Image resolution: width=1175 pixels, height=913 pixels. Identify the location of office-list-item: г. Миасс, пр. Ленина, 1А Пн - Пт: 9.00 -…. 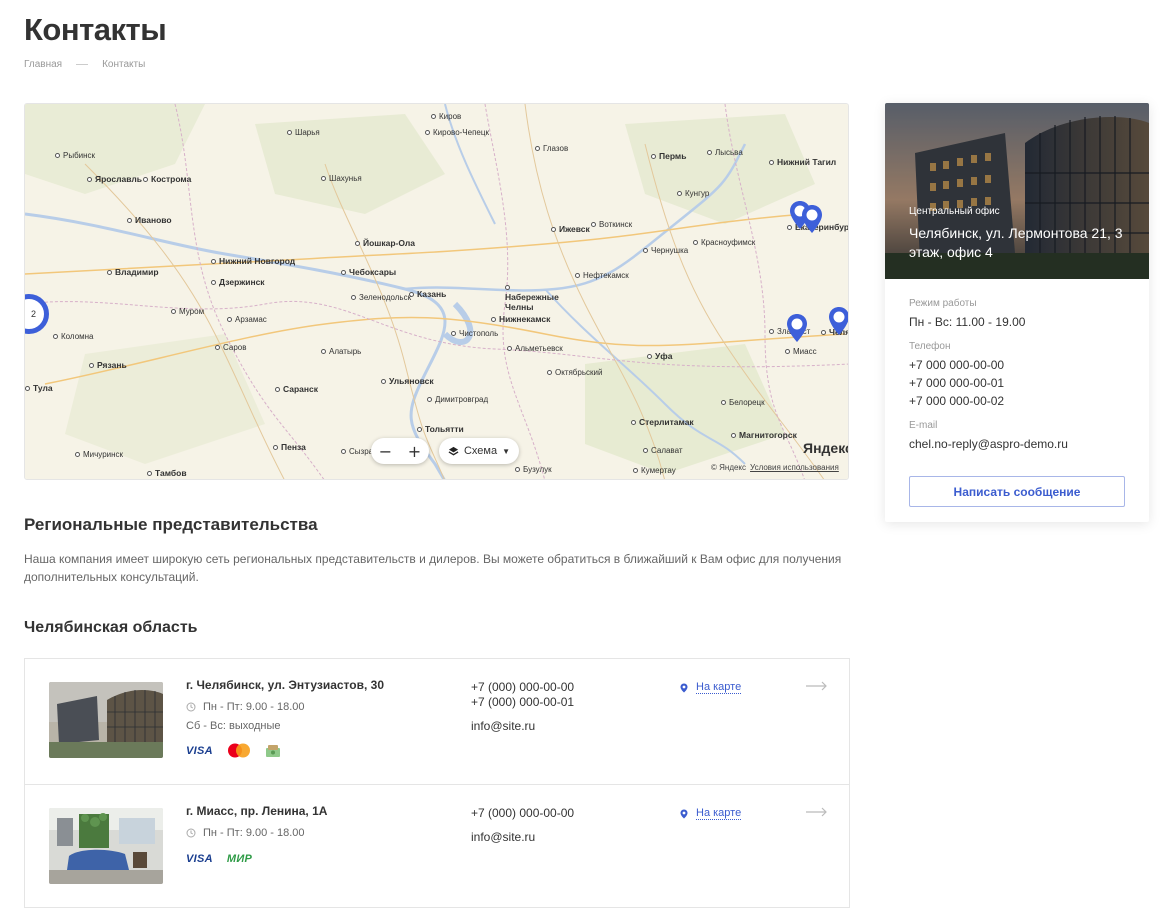
(437, 846).